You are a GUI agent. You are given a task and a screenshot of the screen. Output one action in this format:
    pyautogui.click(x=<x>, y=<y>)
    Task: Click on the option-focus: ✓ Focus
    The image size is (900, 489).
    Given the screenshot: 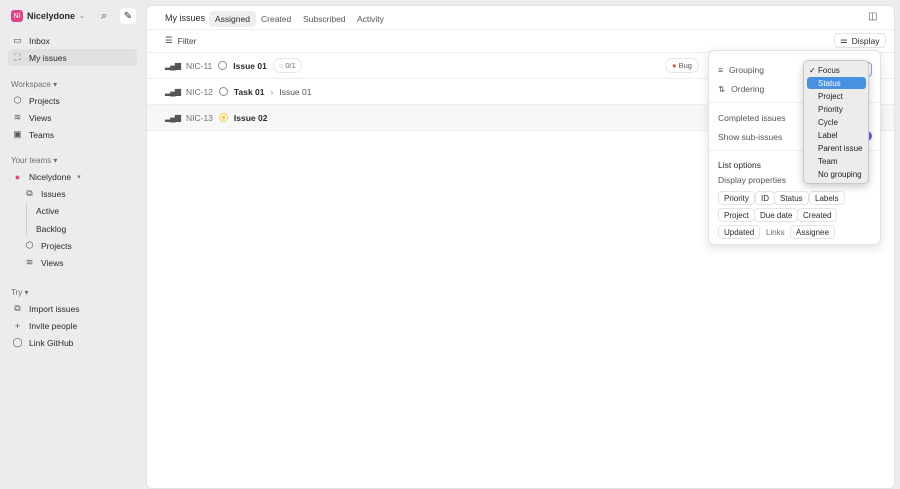 What is the action you would take?
    pyautogui.click(x=836, y=70)
    